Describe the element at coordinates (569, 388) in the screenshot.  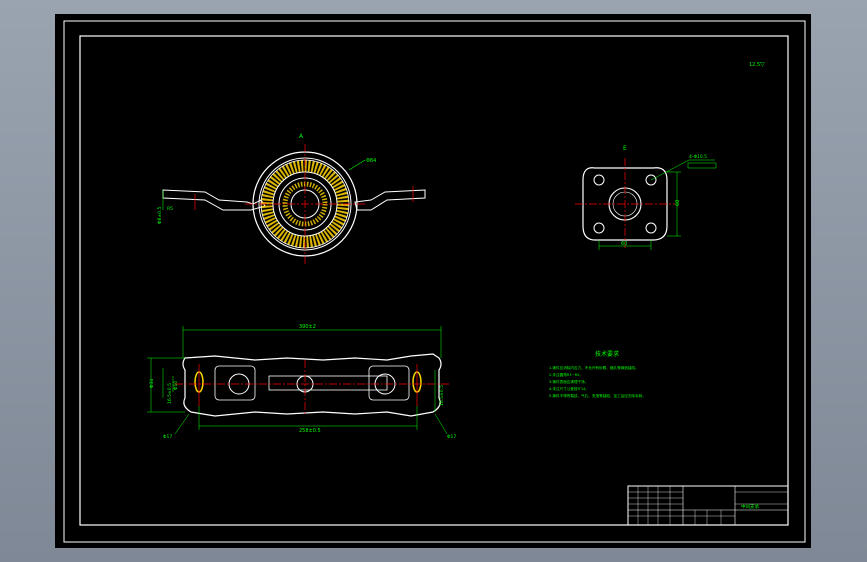
I see `tech-note-line: 4.未注尺寸公差按IT14。` at that location.